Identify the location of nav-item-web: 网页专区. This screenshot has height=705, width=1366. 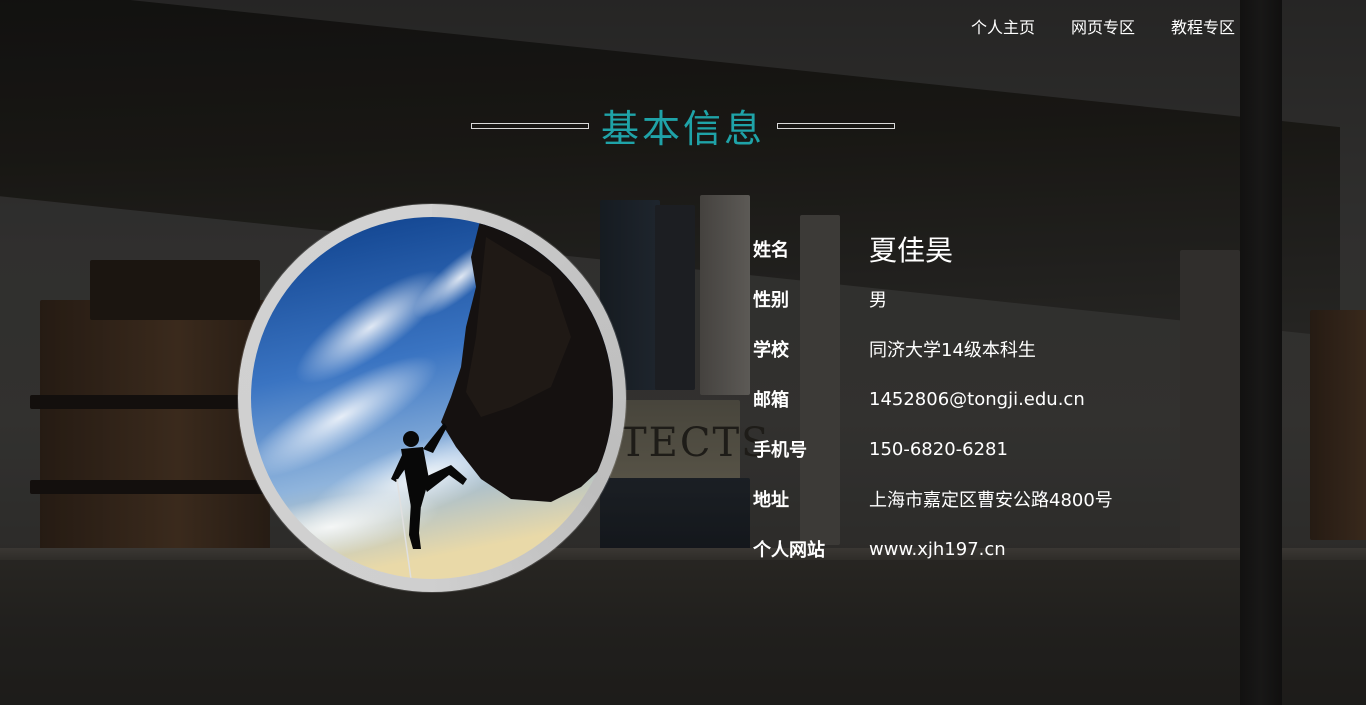
(1103, 26).